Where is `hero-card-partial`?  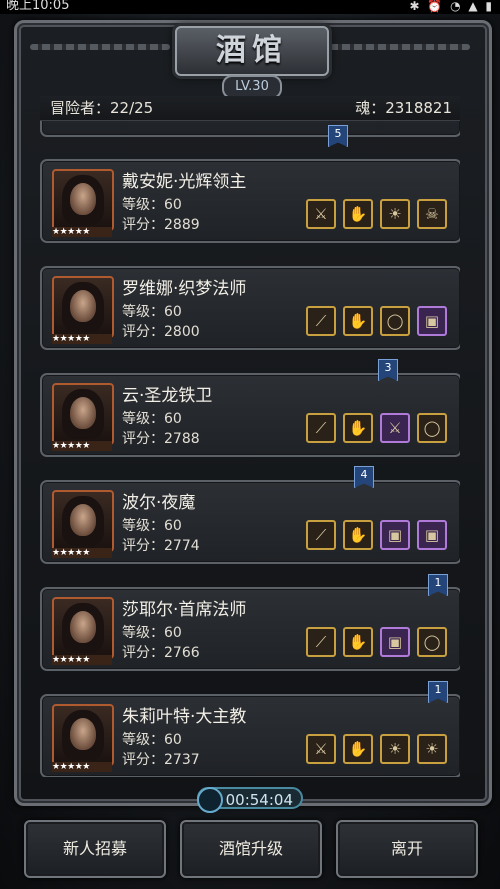
hero-card-partial is located at coordinates (250, 129).